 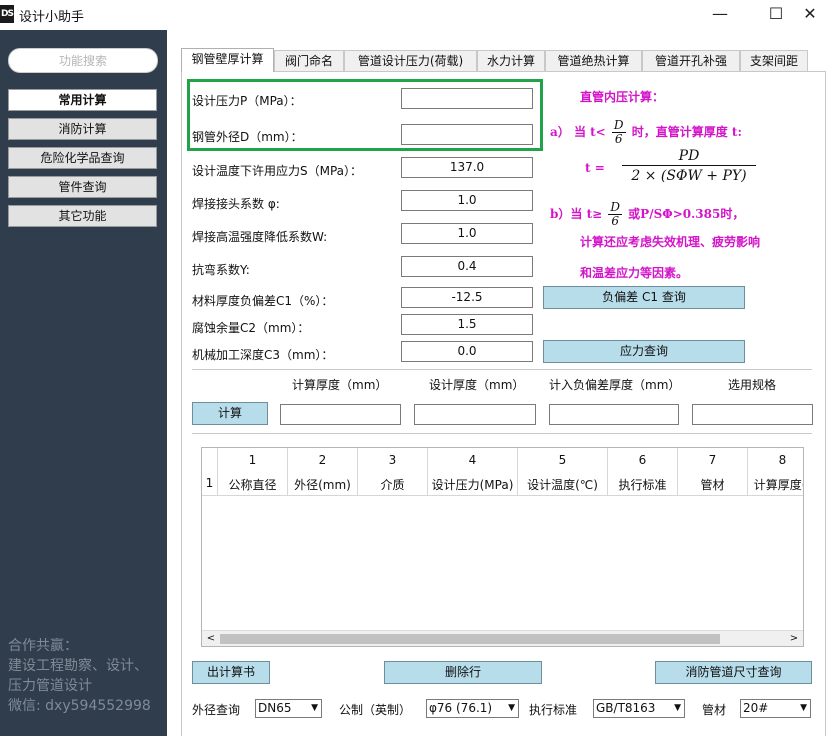 I want to click on title-bar: DS 设计小助手 — ☐ ✕, so click(x=415, y=15).